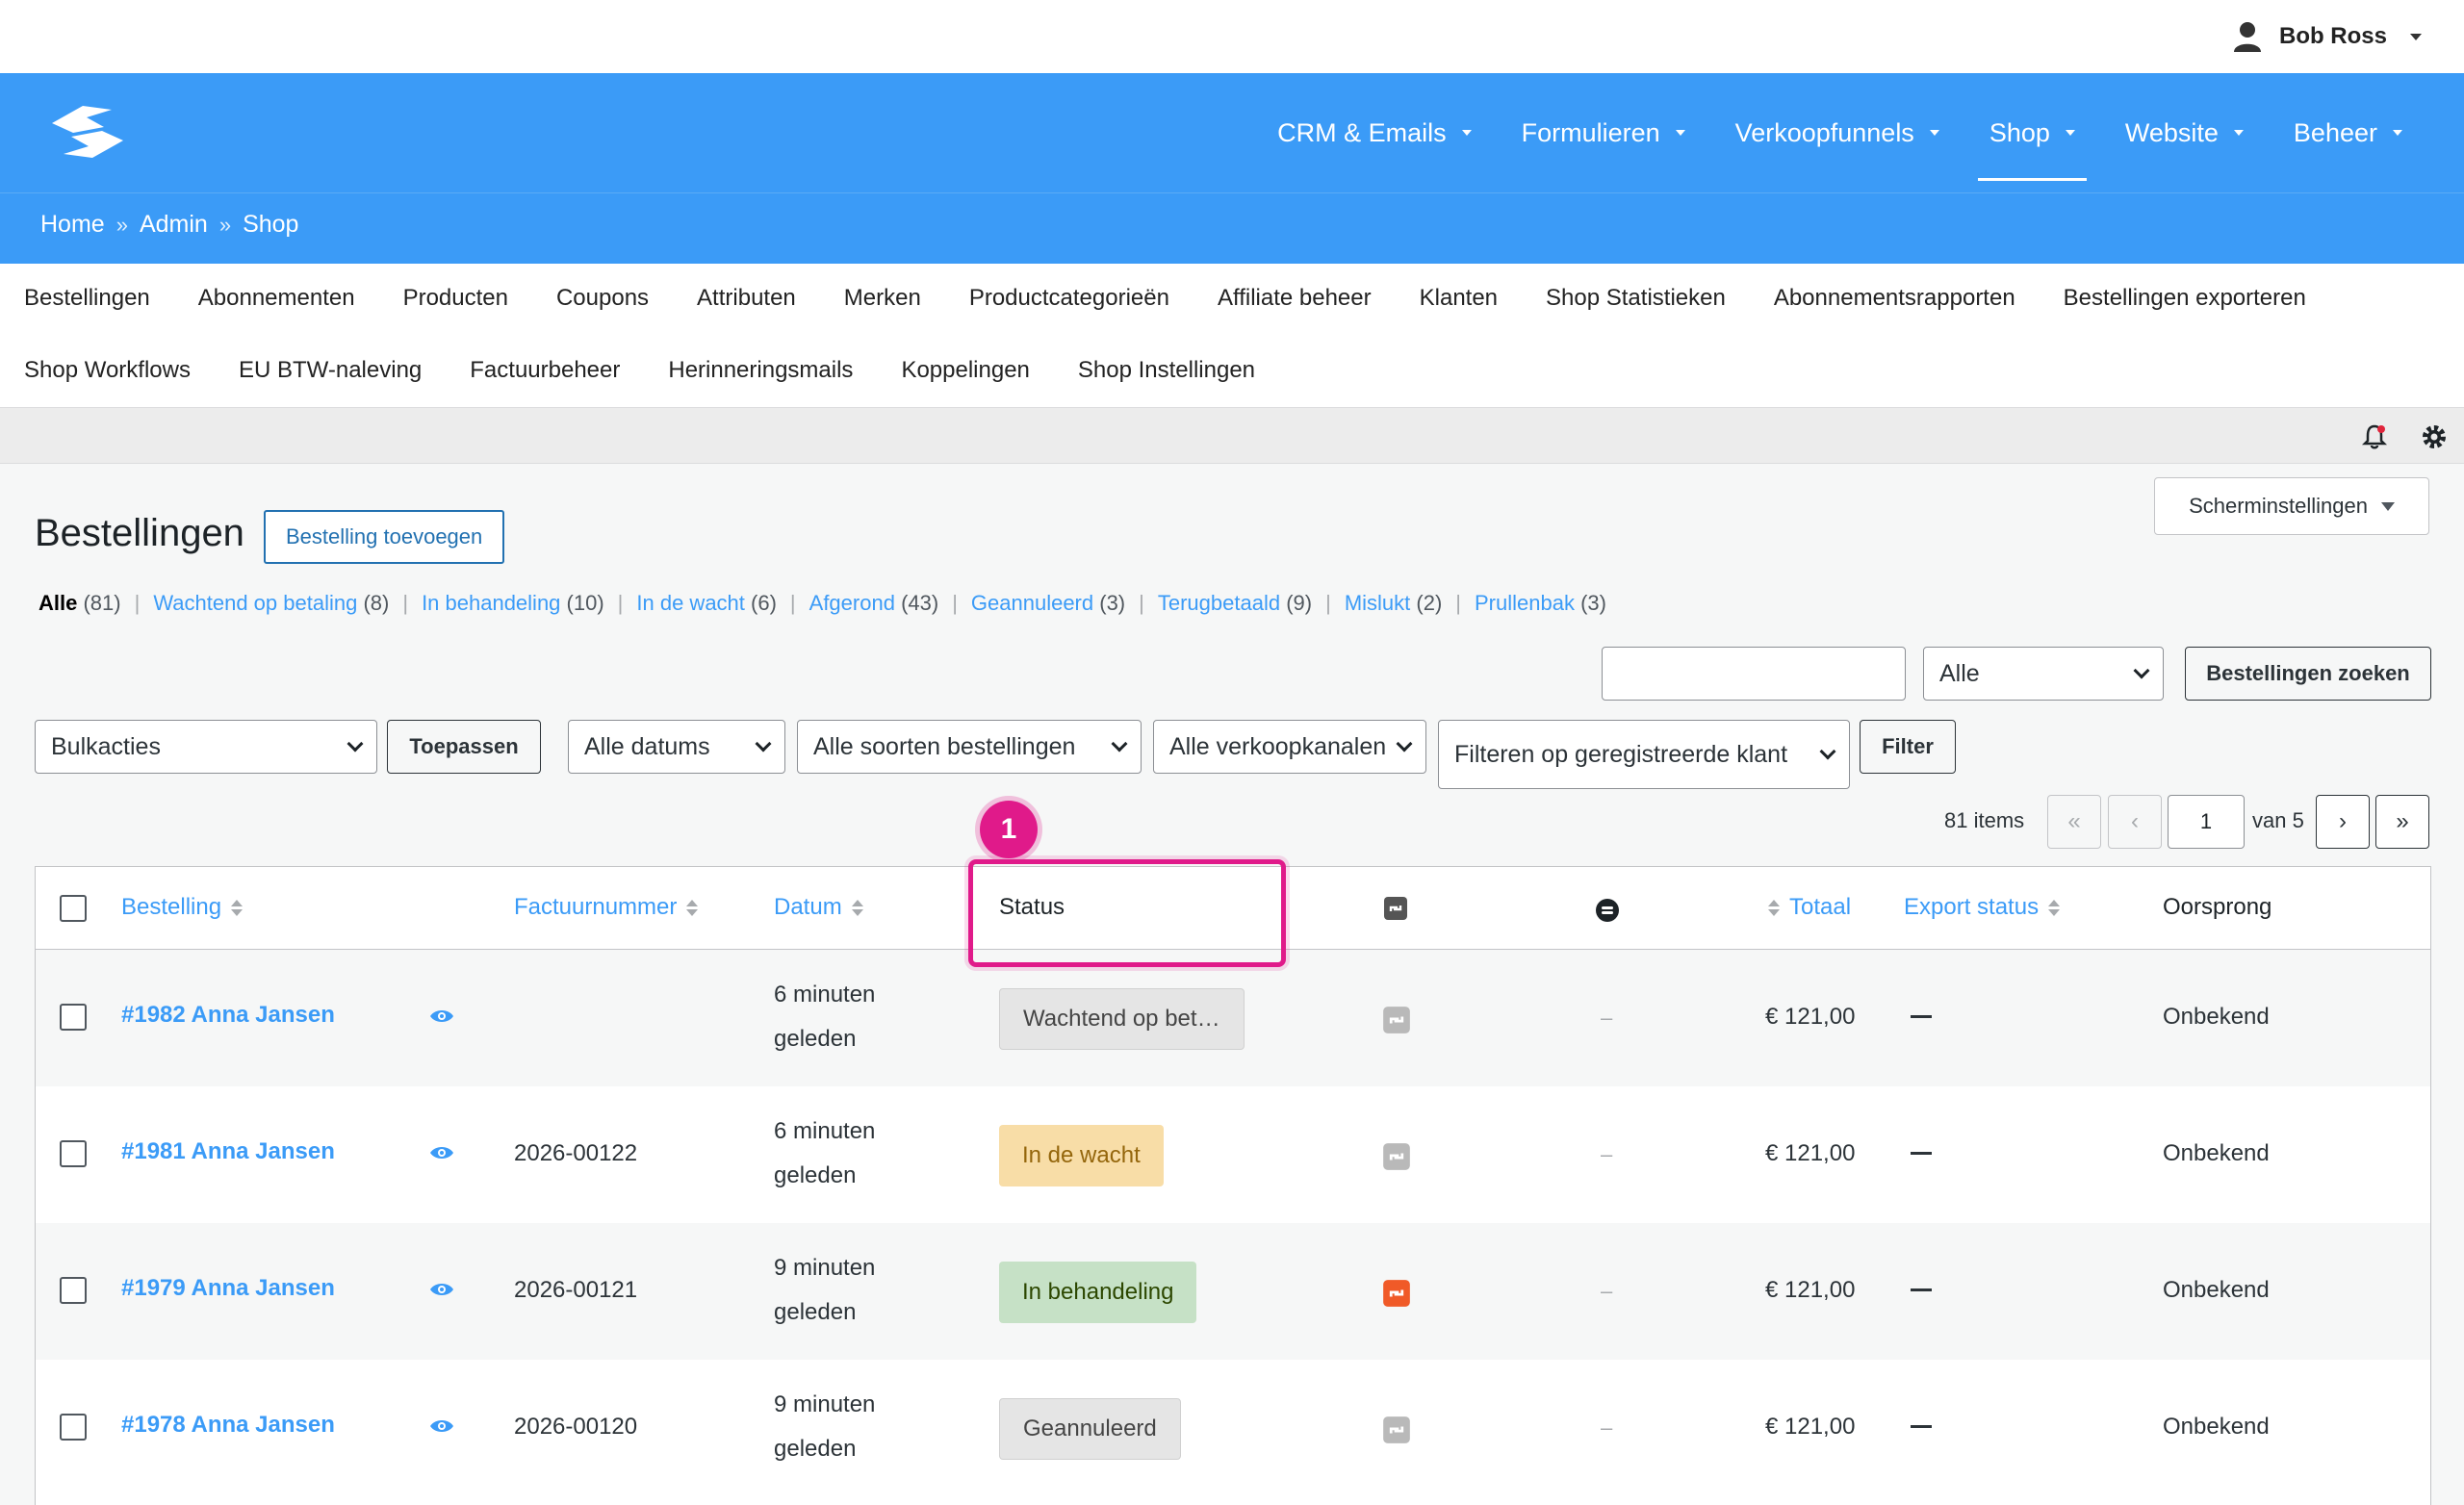 The image size is (2464, 1505). I want to click on gear-icon, so click(2434, 436).